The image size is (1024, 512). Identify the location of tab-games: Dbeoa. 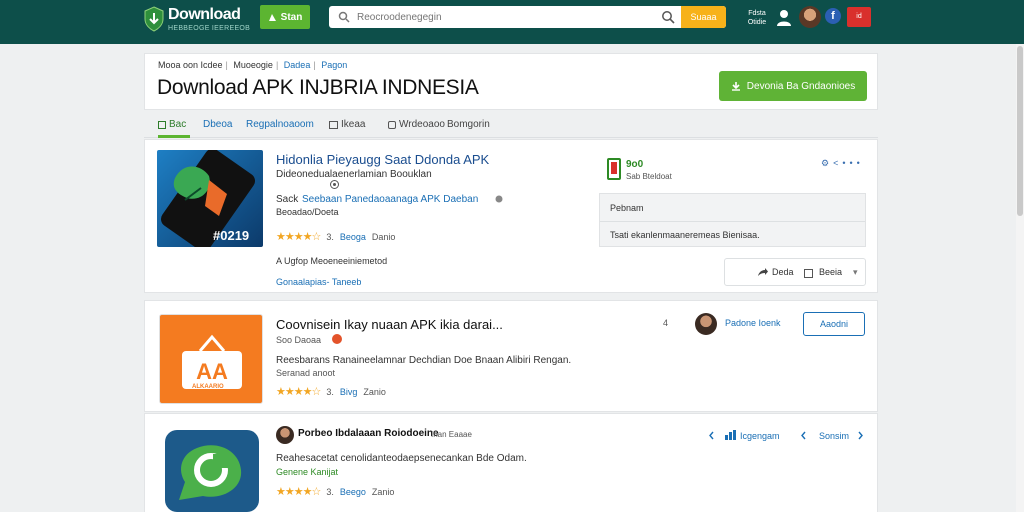
(217, 124).